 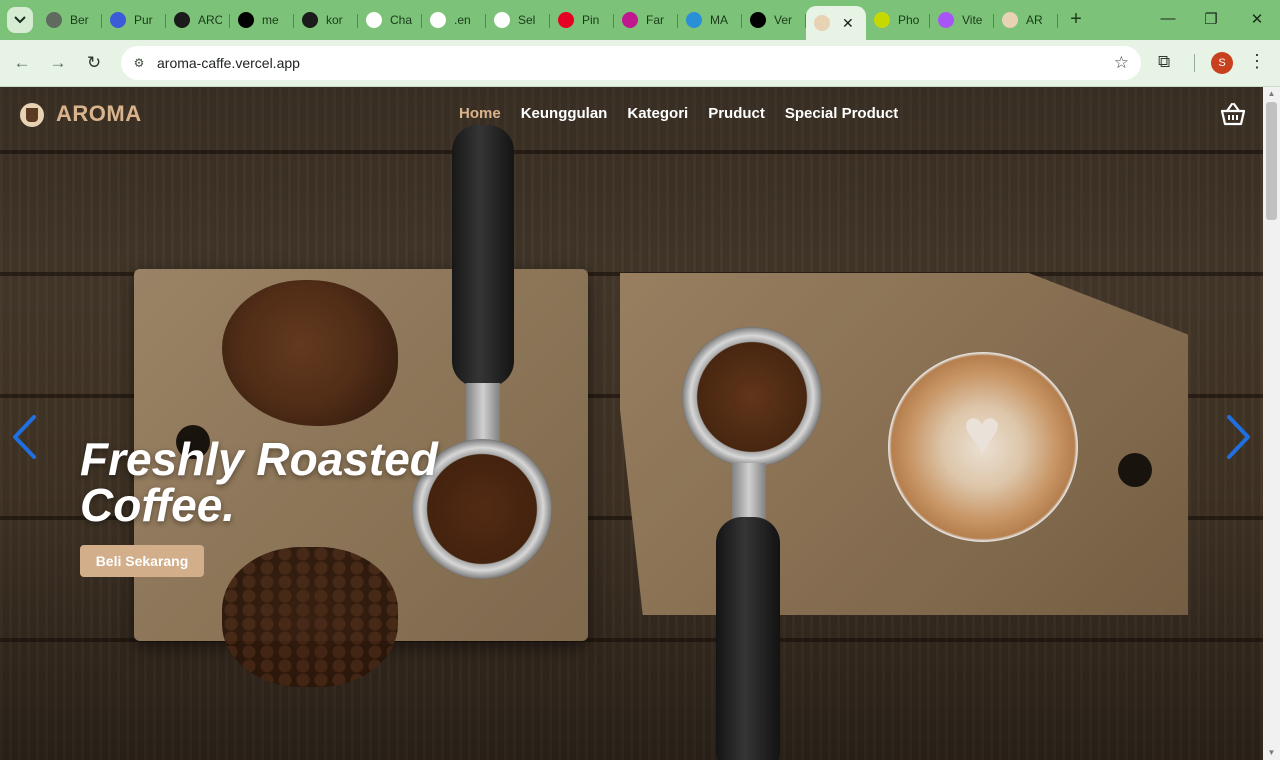 I want to click on browser-toolbar: ← → ↻ ⚙ aroma-caffe.vercel.app ☆ ⧉ S ⋮, so click(x=640, y=63).